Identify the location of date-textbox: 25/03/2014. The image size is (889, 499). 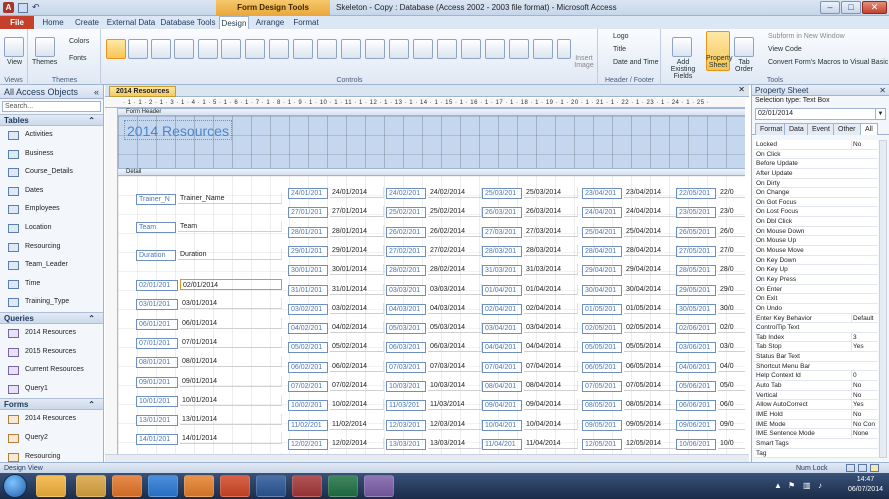
(551, 192).